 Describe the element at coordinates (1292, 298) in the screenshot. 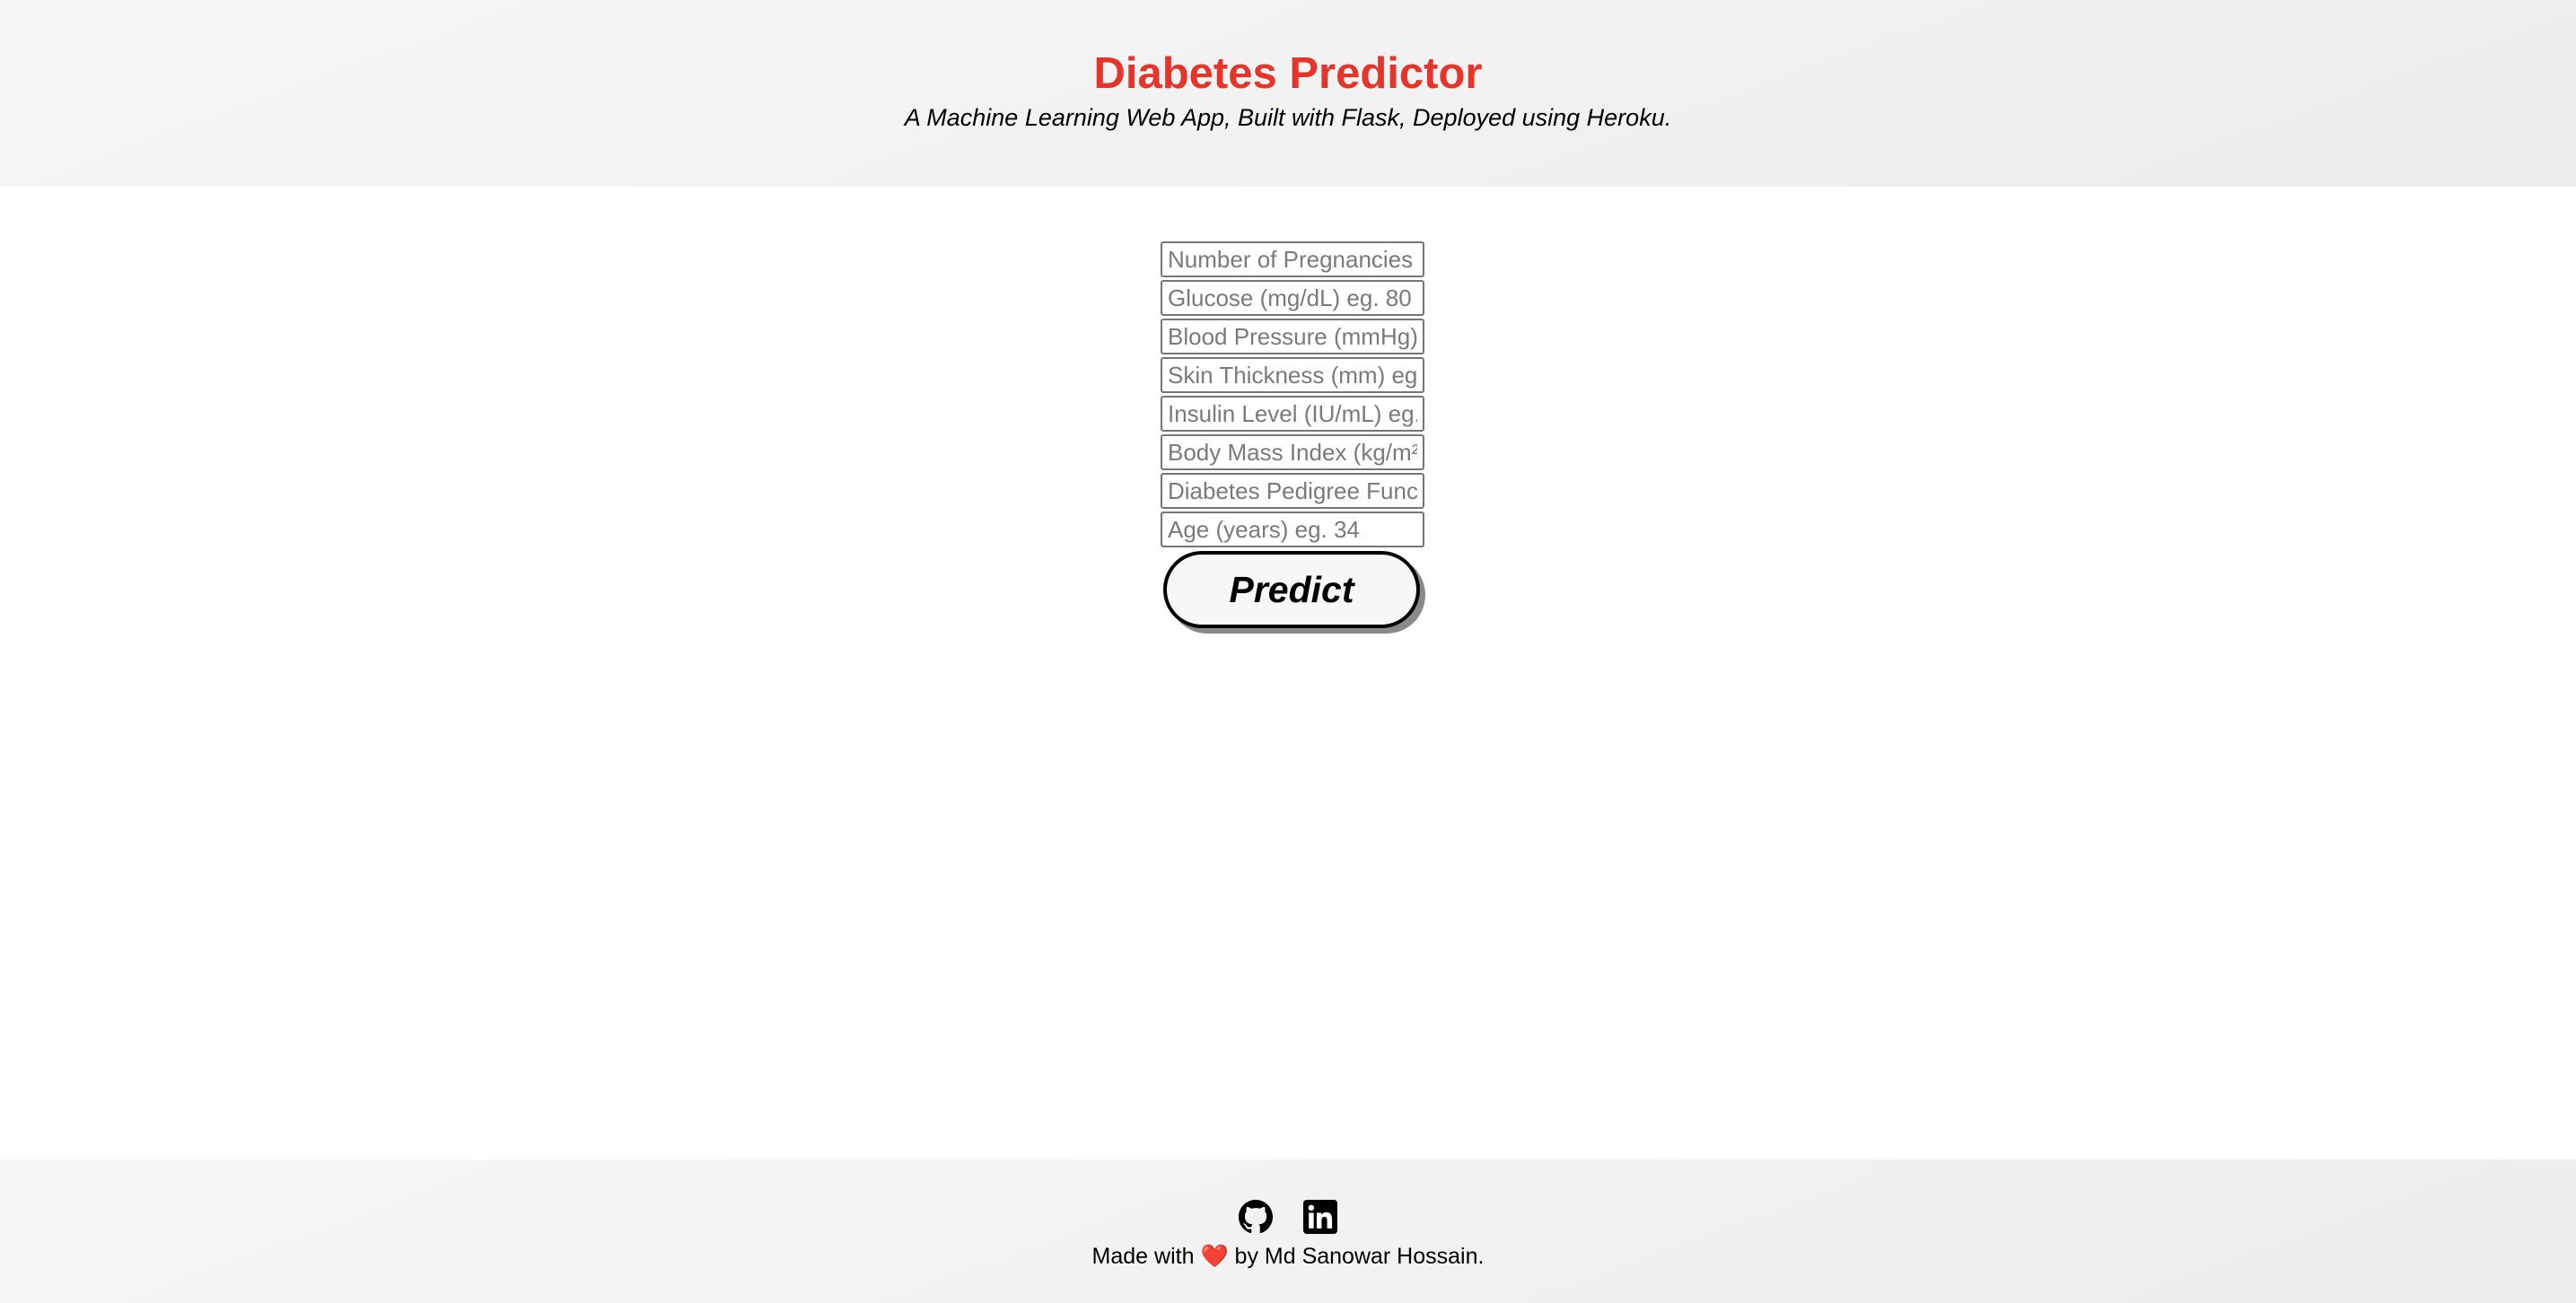

I see `glucose-input` at that location.